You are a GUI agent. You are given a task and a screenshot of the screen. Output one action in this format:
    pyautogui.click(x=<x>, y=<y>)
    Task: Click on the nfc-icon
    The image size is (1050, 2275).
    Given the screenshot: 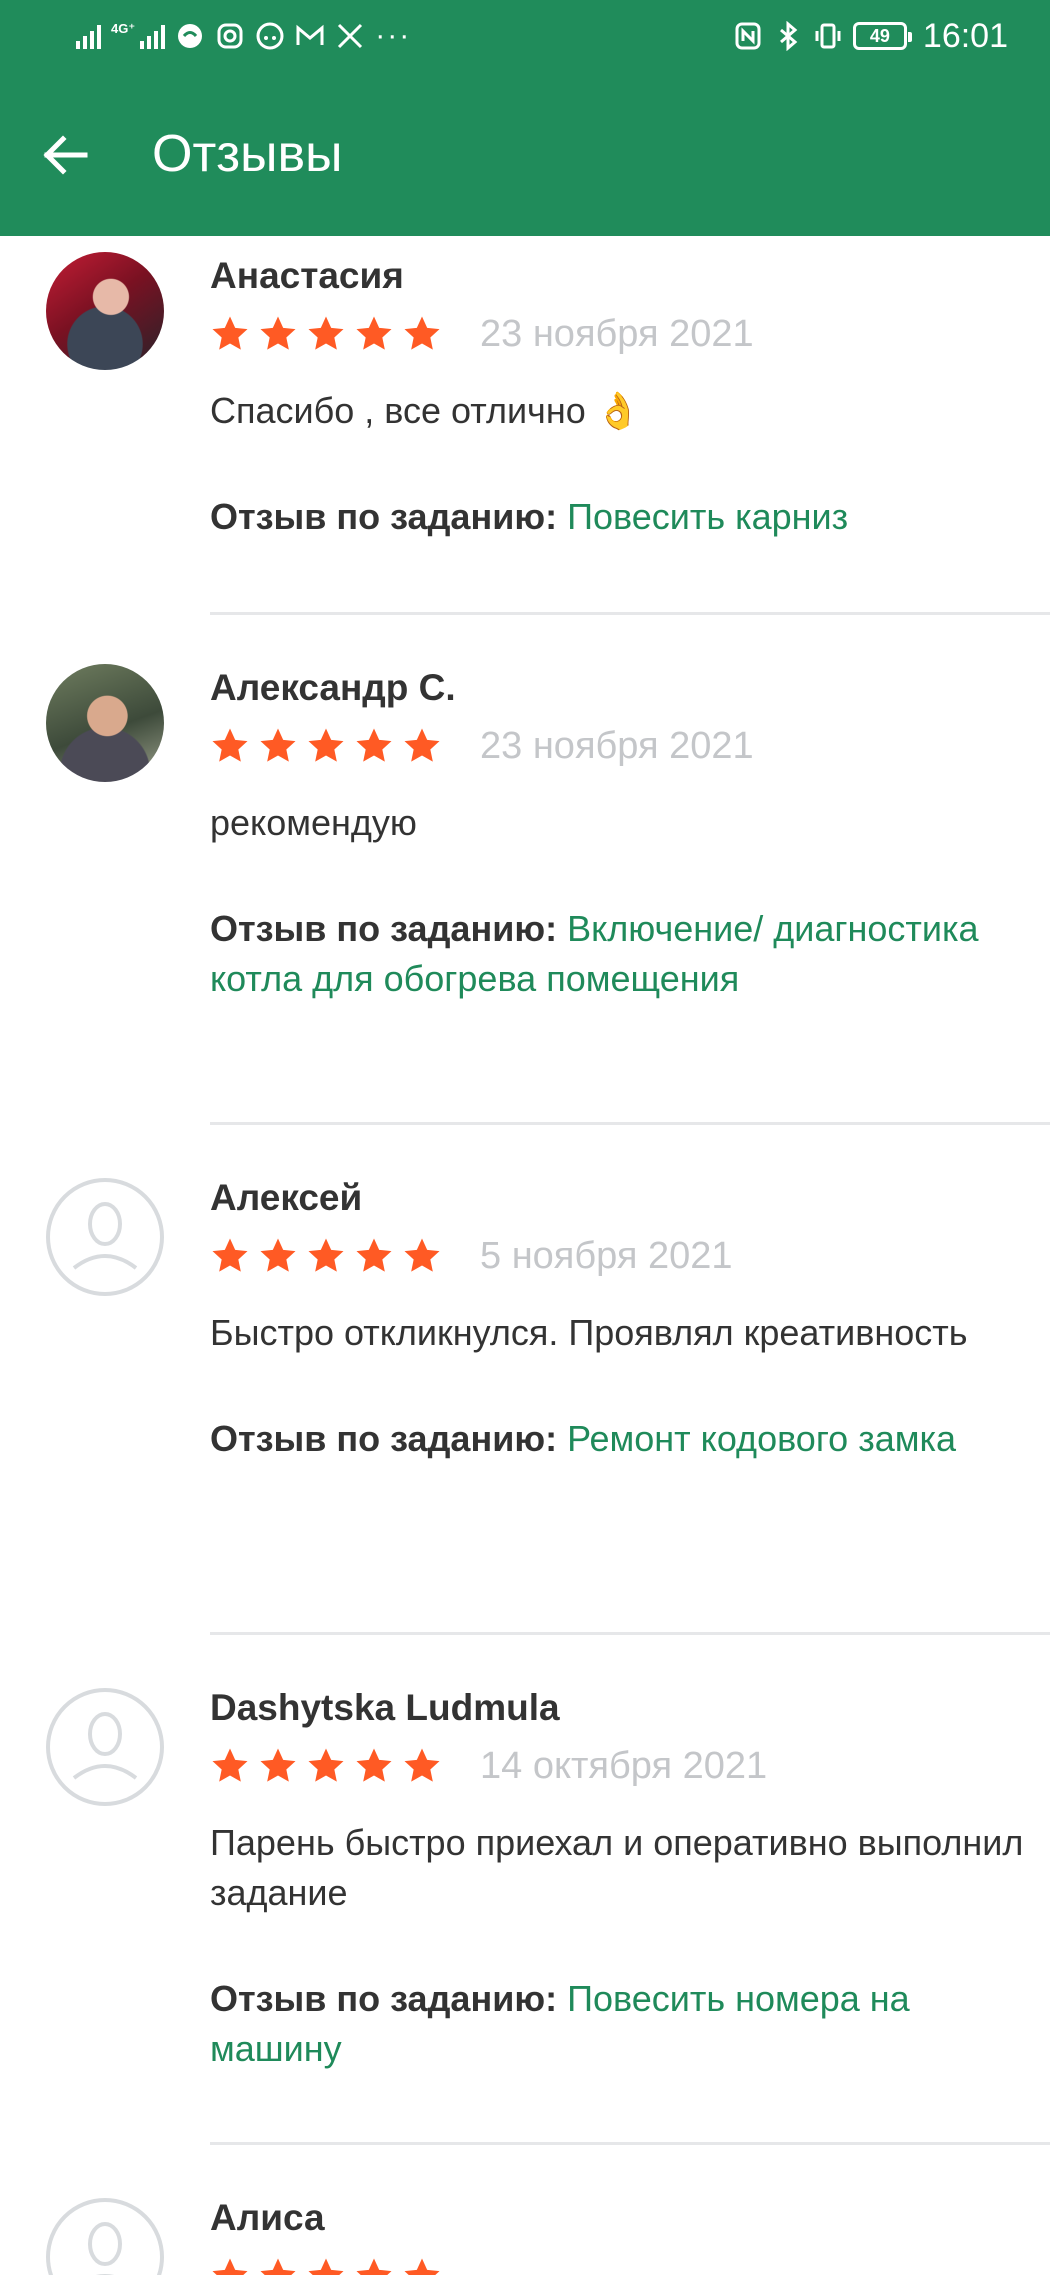 What is the action you would take?
    pyautogui.click(x=748, y=36)
    